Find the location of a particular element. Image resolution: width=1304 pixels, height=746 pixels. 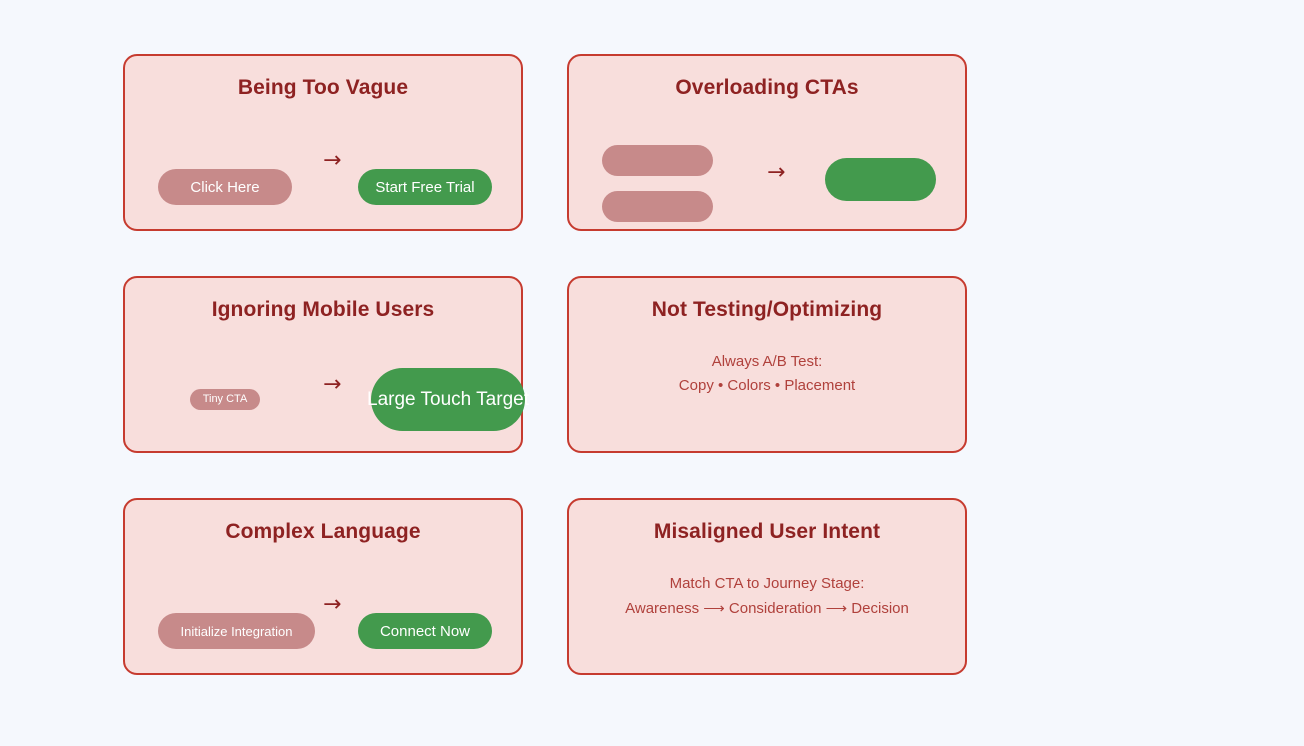

good-cta-pill: Connect Now is located at coordinates (425, 631).